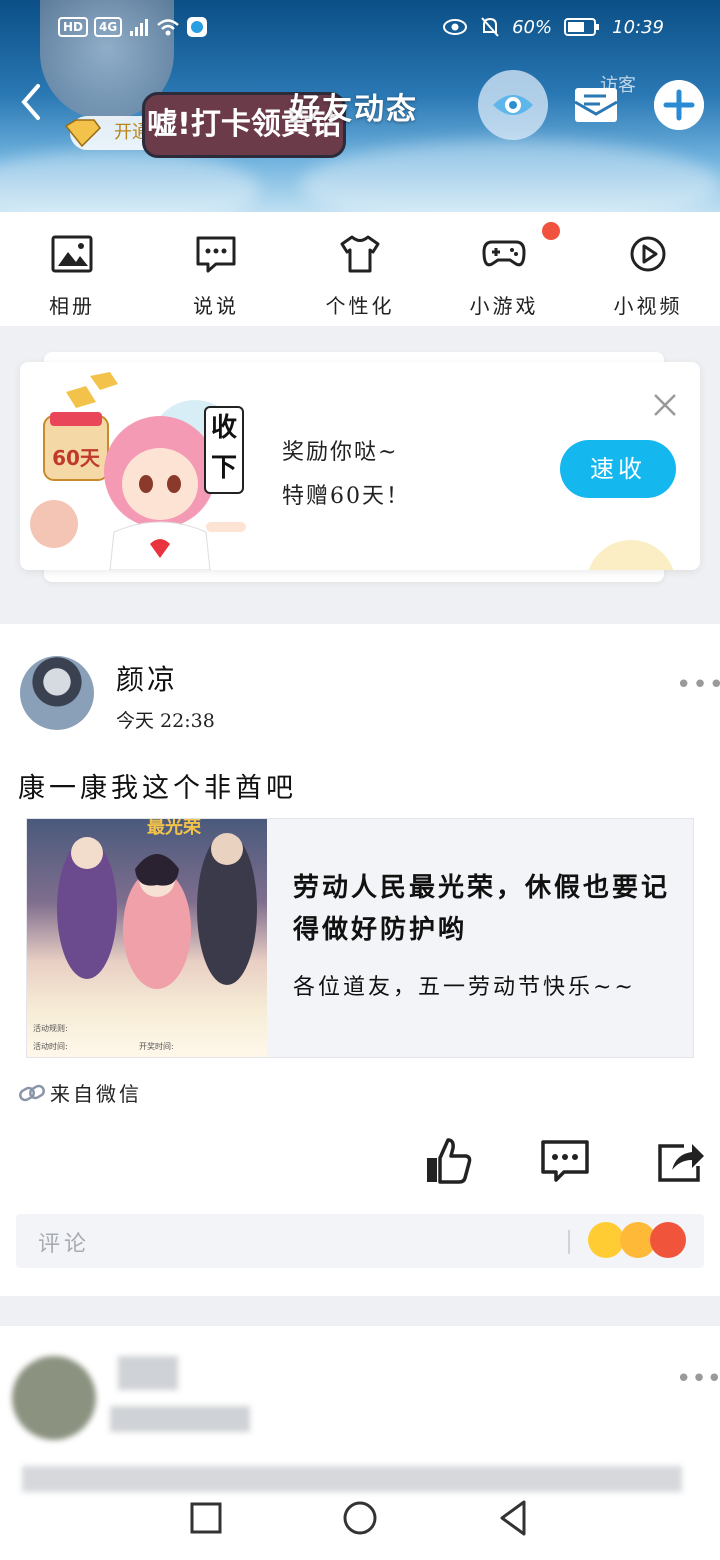 Image resolution: width=720 pixels, height=1560 pixels. What do you see at coordinates (638, 27) in the screenshot?
I see `clock-time: 10:39` at bounding box center [638, 27].